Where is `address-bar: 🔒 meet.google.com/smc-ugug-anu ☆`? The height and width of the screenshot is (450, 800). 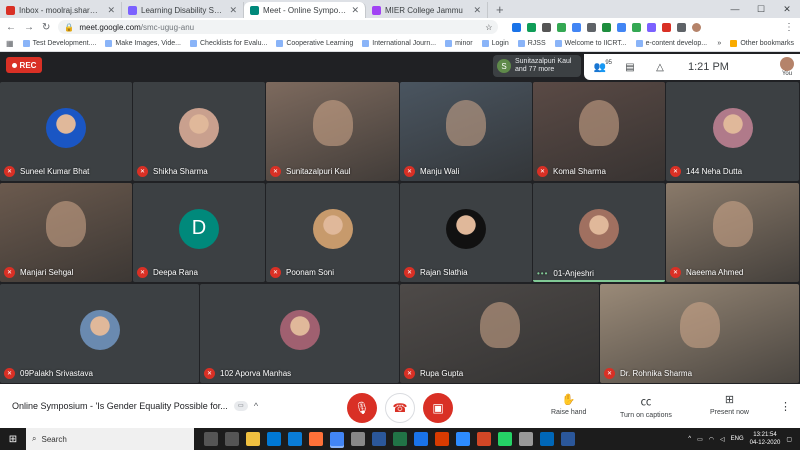 address-bar: 🔒 meet.google.com/smc-ugug-anu ☆ is located at coordinates (278, 27).